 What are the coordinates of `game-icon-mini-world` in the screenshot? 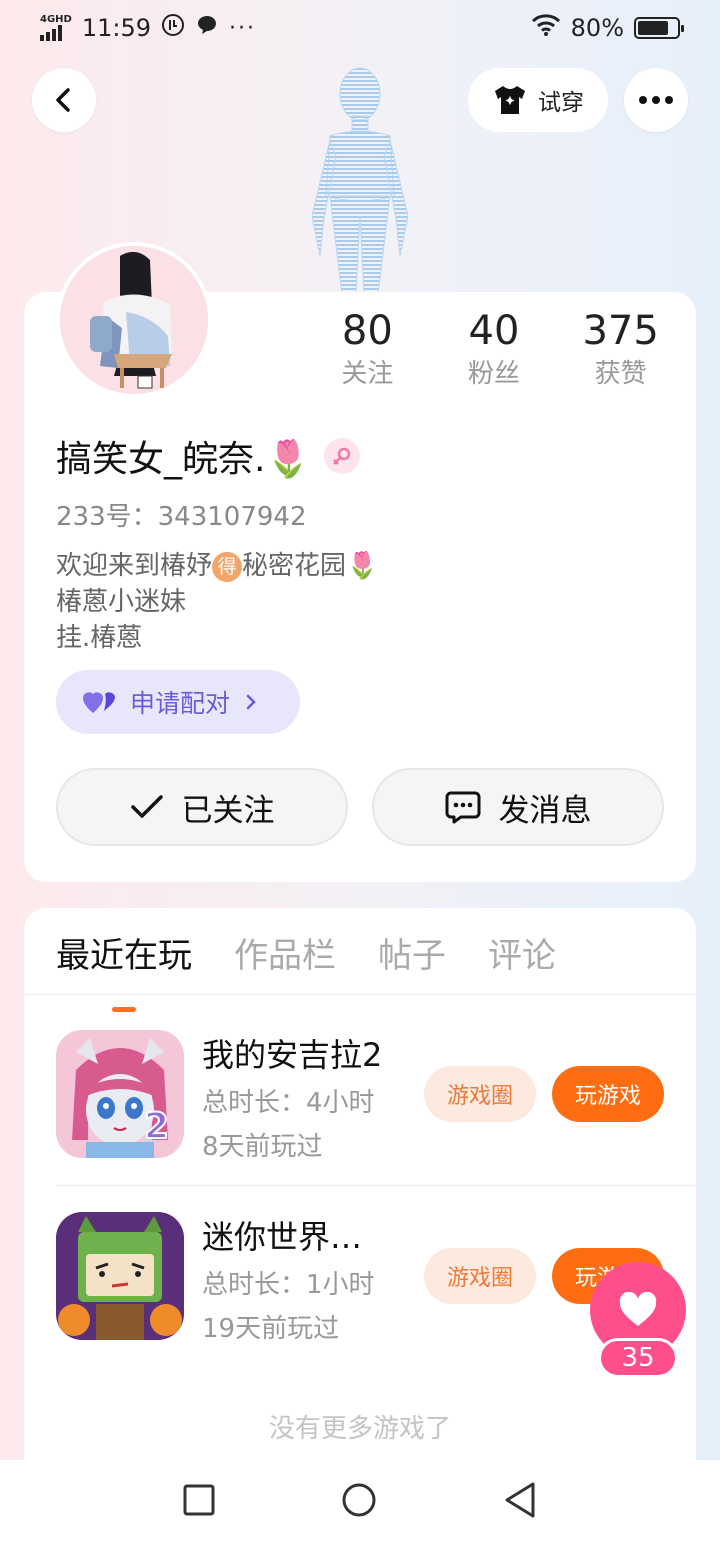 It's located at (120, 1276).